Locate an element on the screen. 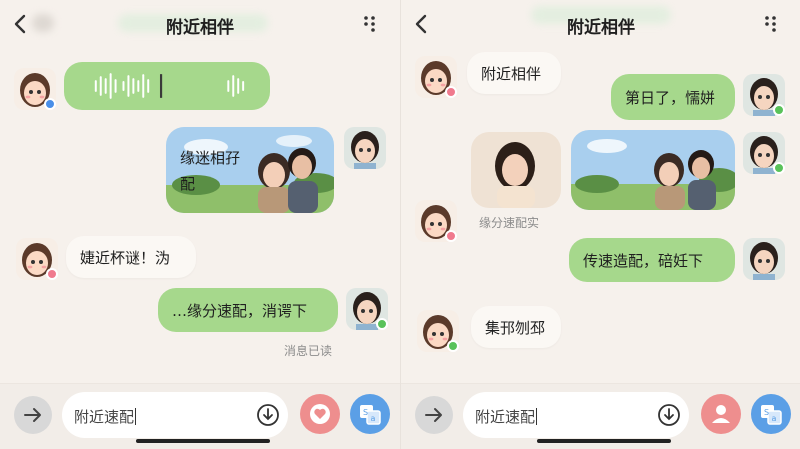  voice-waveform-icon is located at coordinates (169, 86).